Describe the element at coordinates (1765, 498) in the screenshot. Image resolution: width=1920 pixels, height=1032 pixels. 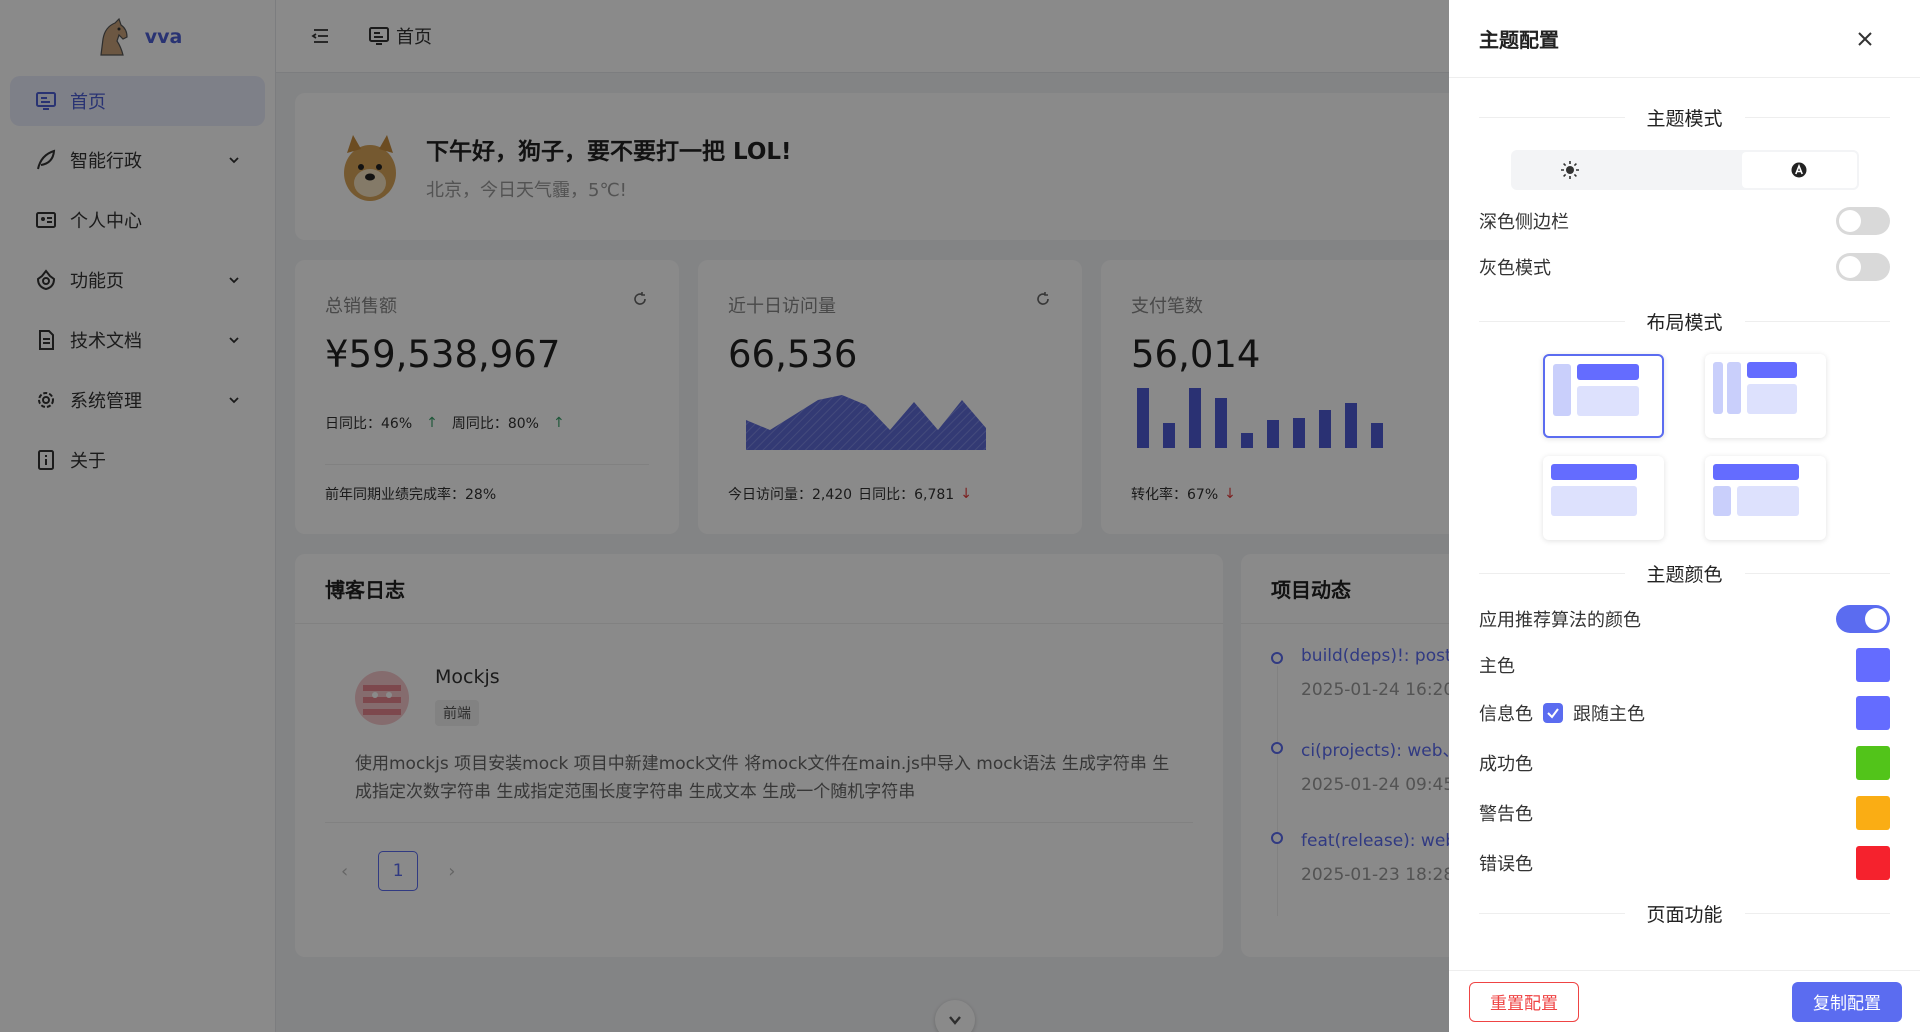
I see `layout-horizontal-mix` at that location.